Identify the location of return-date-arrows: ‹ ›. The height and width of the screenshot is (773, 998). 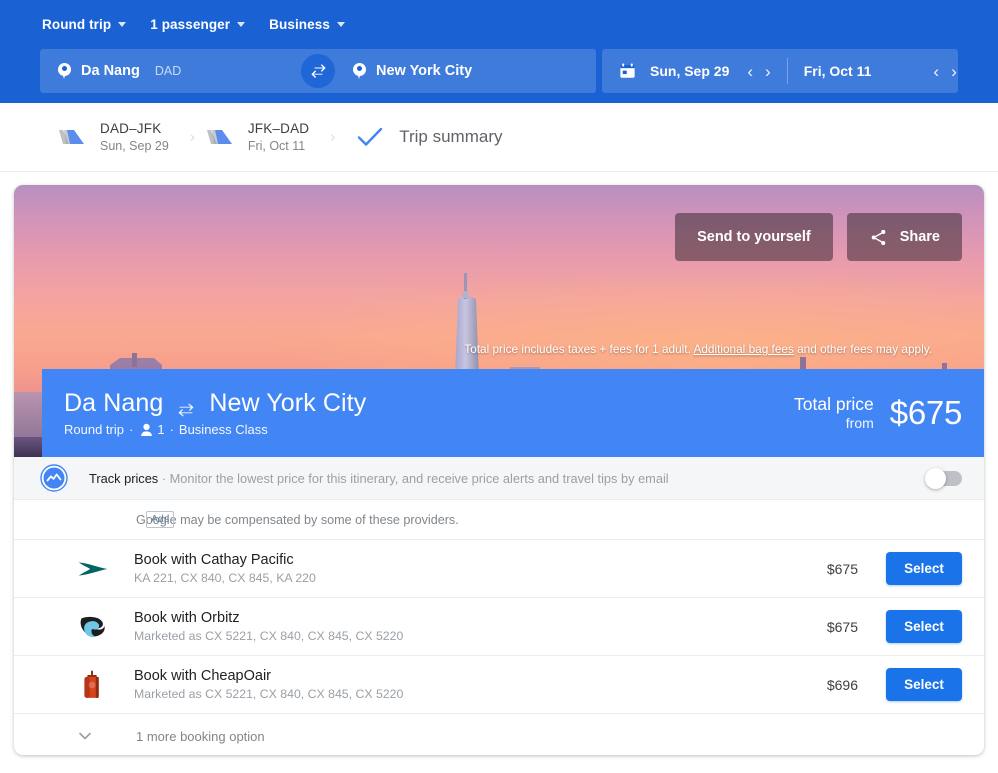
(944, 71).